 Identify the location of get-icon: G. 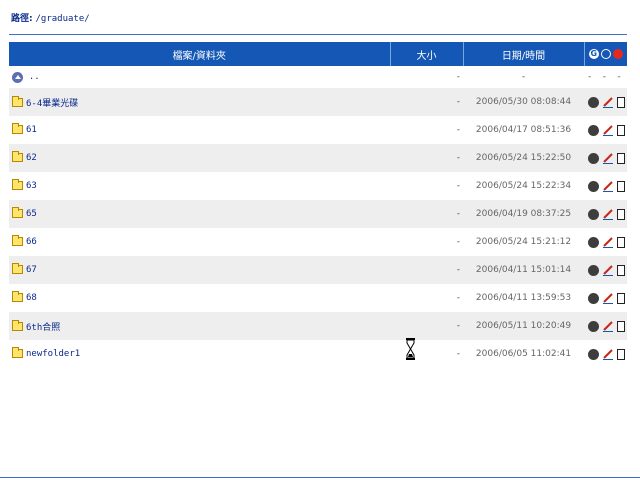
(593, 53).